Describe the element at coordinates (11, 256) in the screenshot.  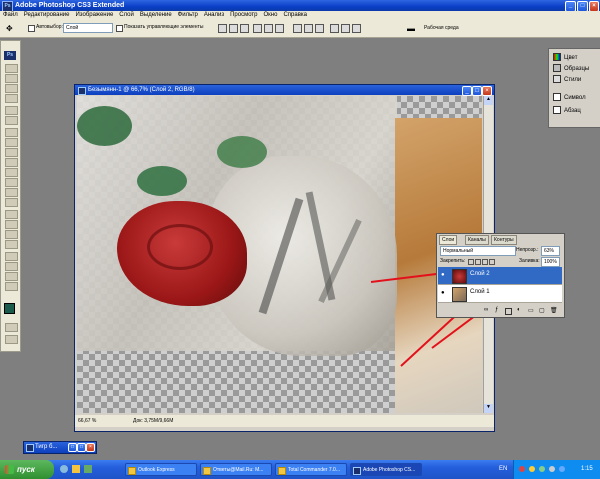
I see `notes-tool-icon` at that location.